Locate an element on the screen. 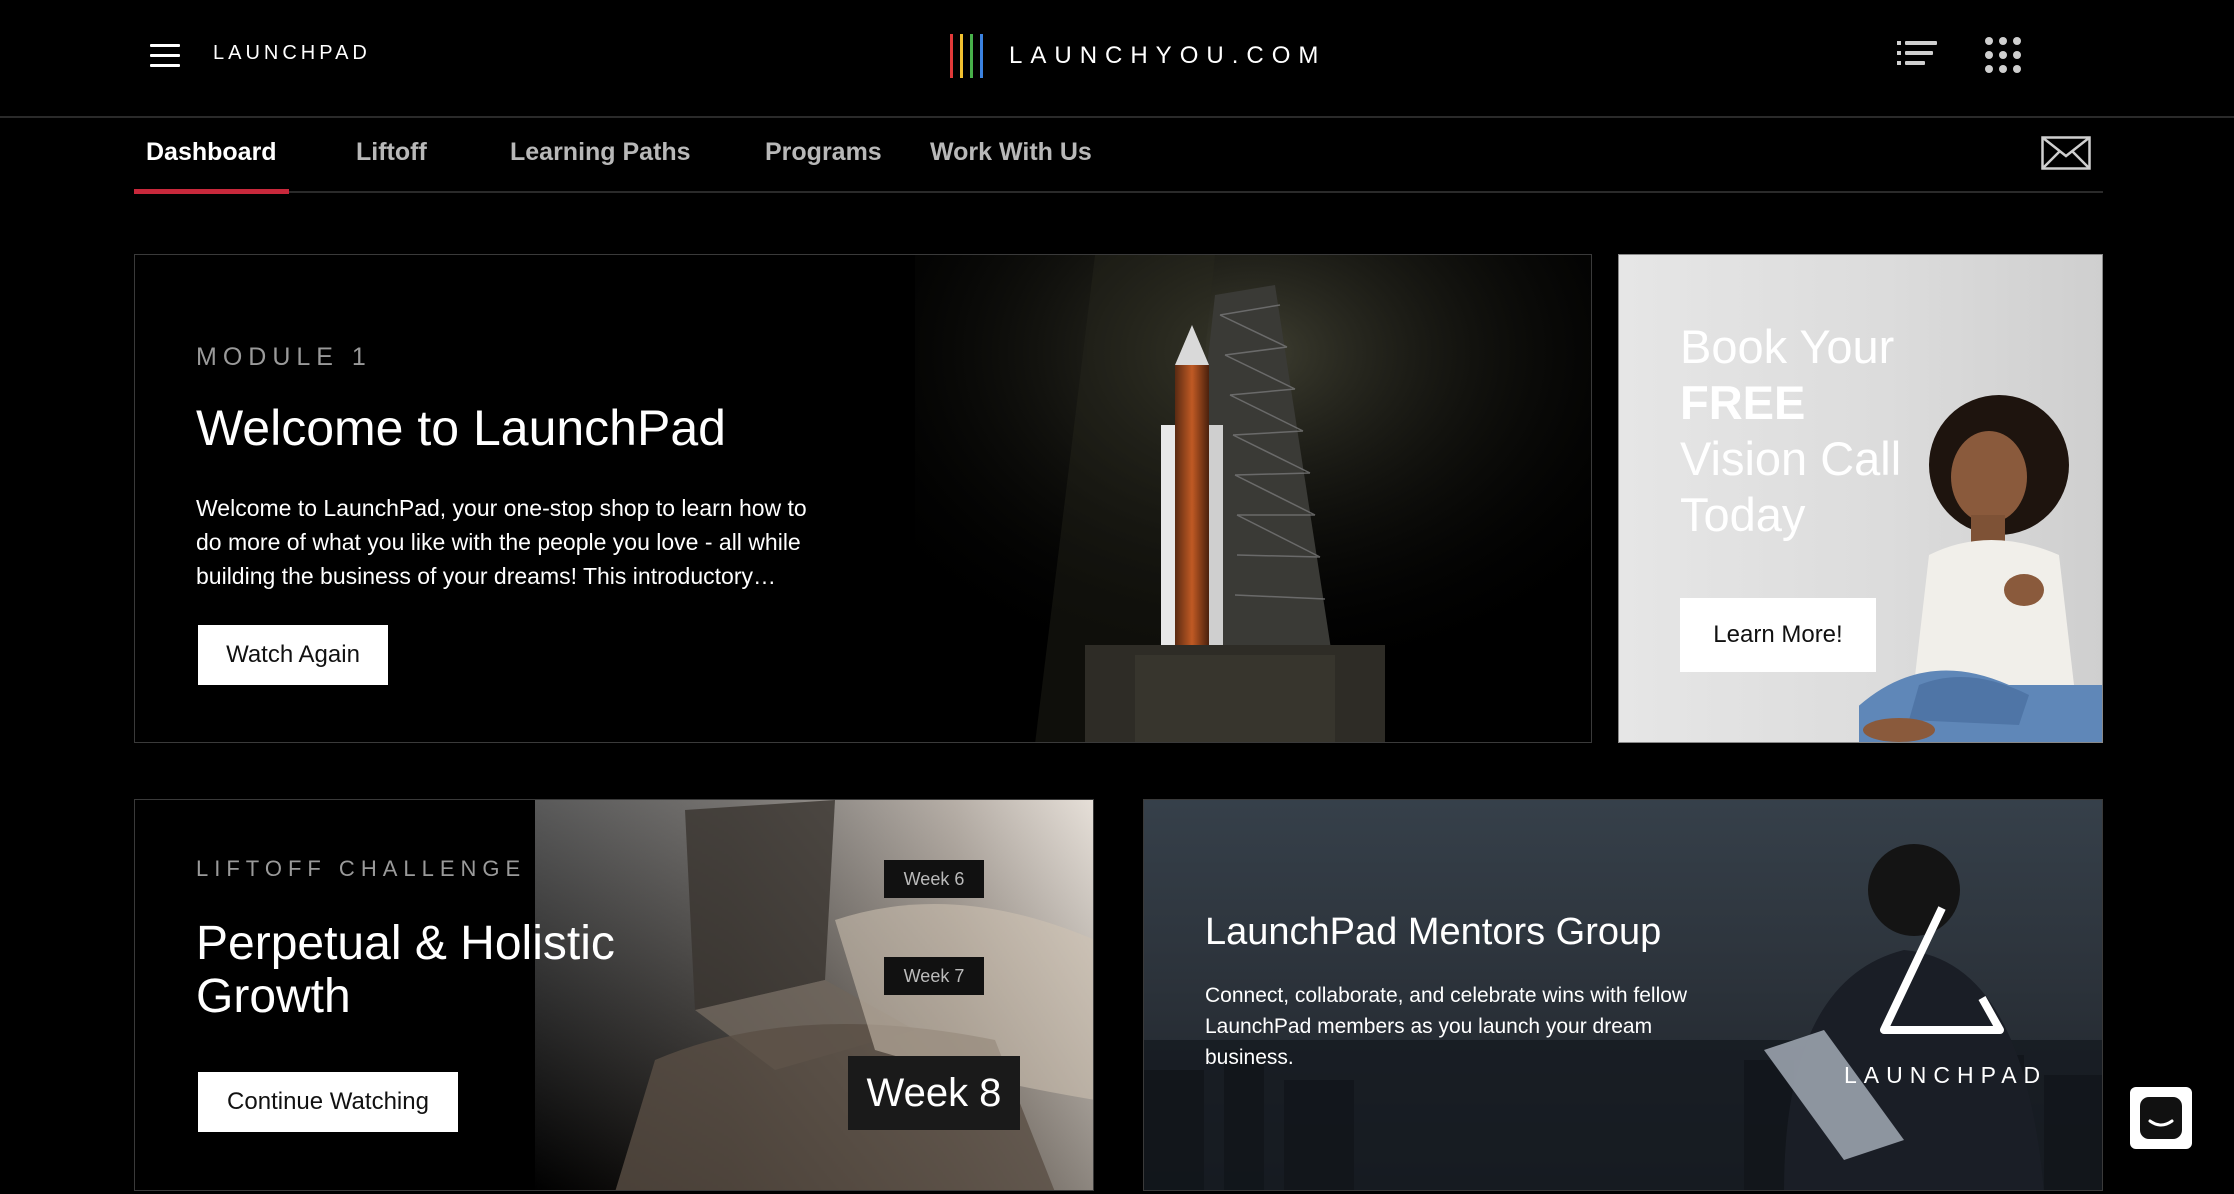 The width and height of the screenshot is (2234, 1194). continue-watching-button: Continue Watching is located at coordinates (328, 1102).